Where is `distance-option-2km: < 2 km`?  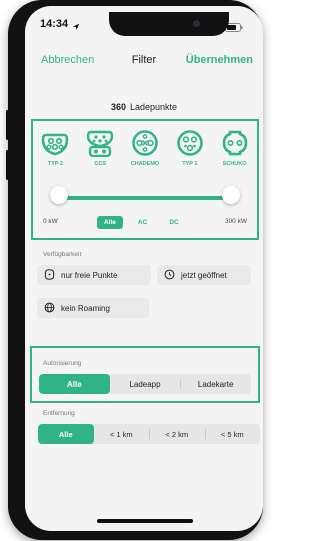 distance-option-2km: < 2 km is located at coordinates (177, 434).